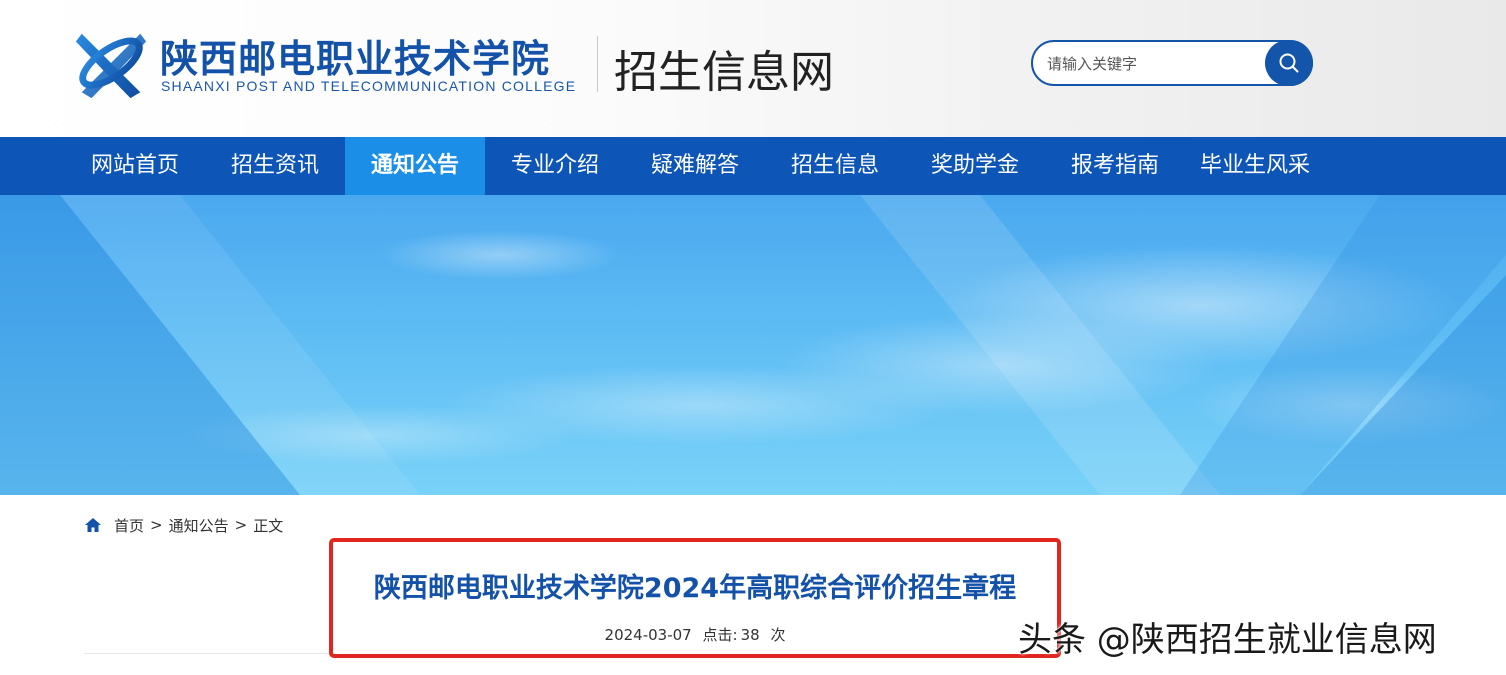 This screenshot has width=1506, height=675. I want to click on breadcrumb-item-notices: 通知公告, so click(199, 525).